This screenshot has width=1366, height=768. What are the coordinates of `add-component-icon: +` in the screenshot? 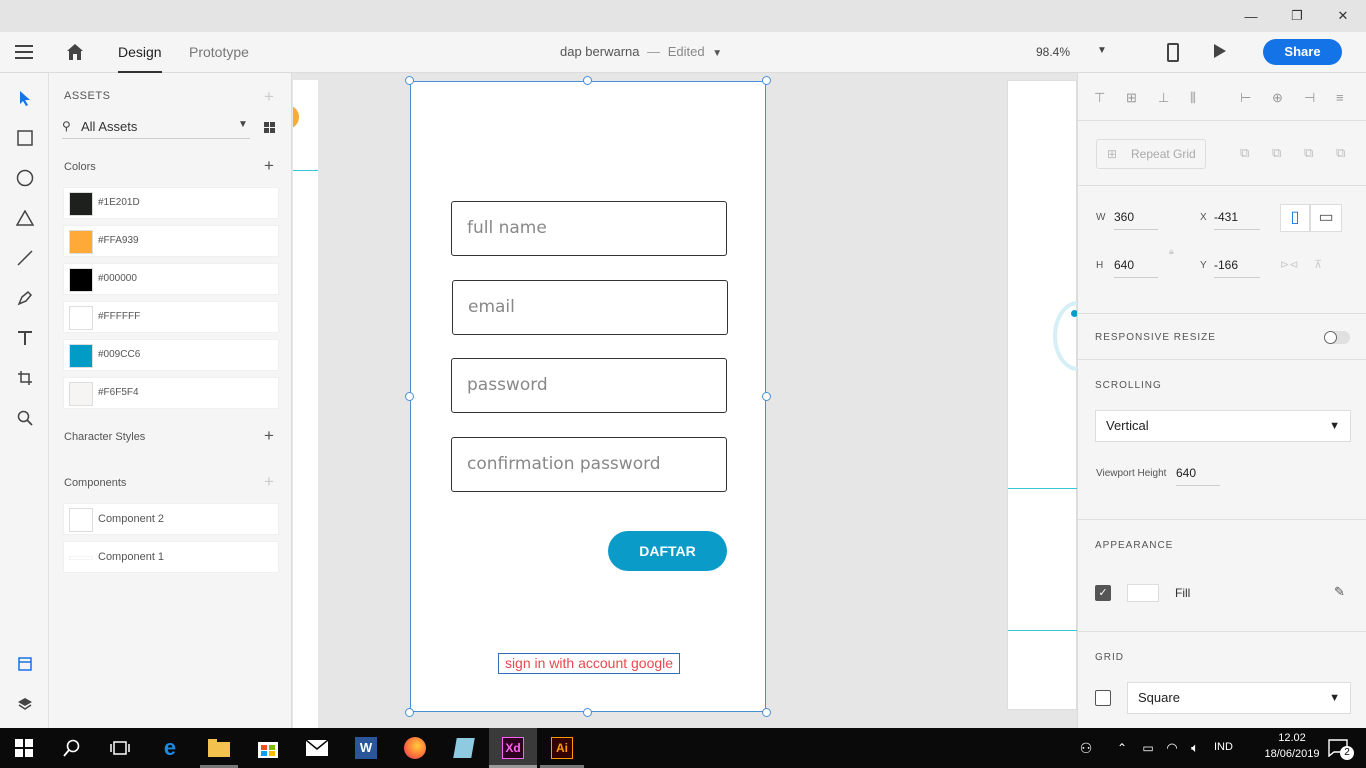 It's located at (269, 481).